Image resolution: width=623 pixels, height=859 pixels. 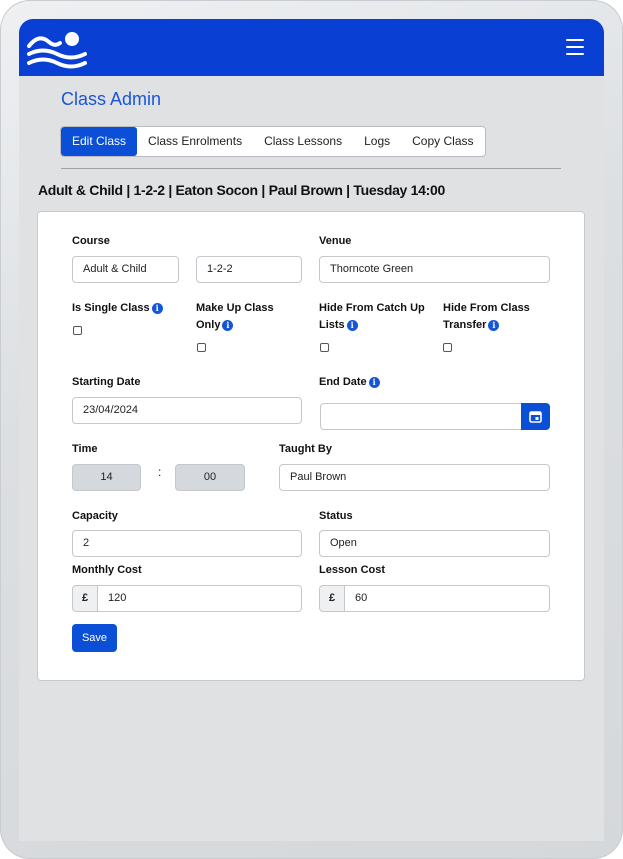 I want to click on page-title: Class Admin, so click(x=111, y=99).